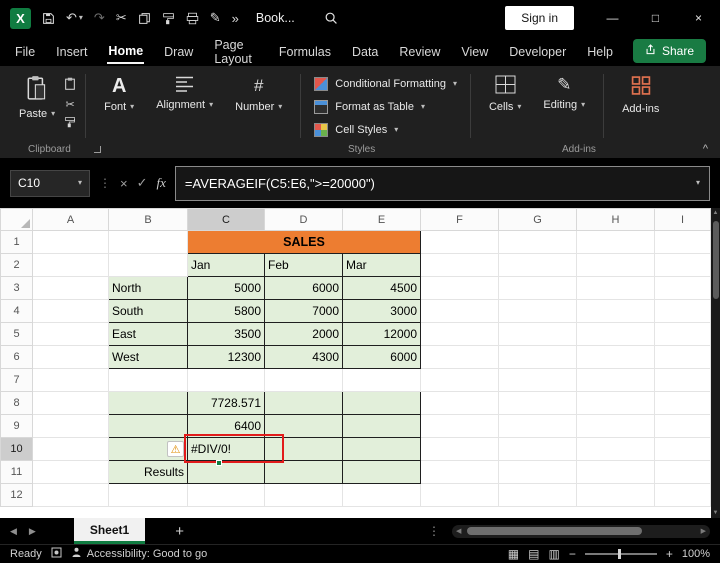  I want to click on cell-I5, so click(682, 334).